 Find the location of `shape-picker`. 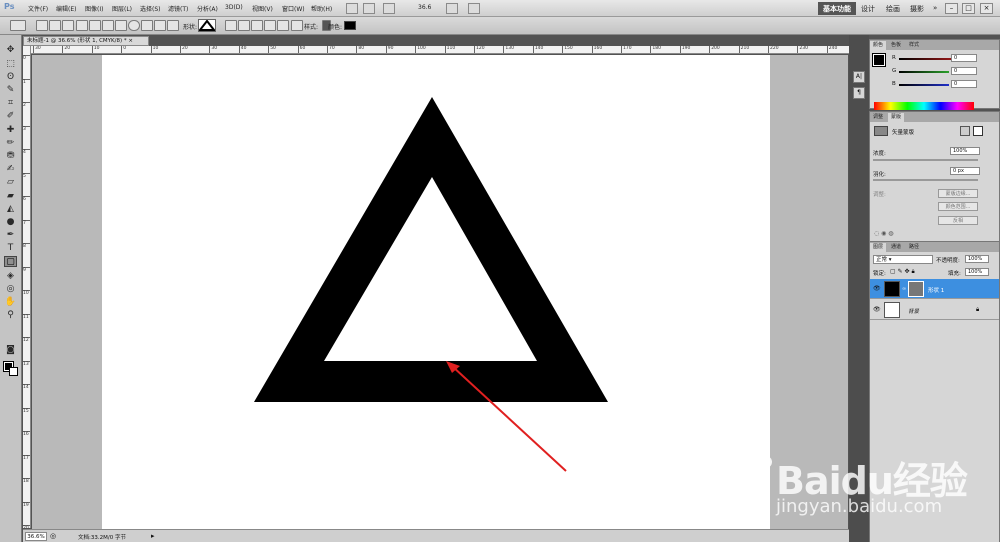

shape-picker is located at coordinates (207, 25).